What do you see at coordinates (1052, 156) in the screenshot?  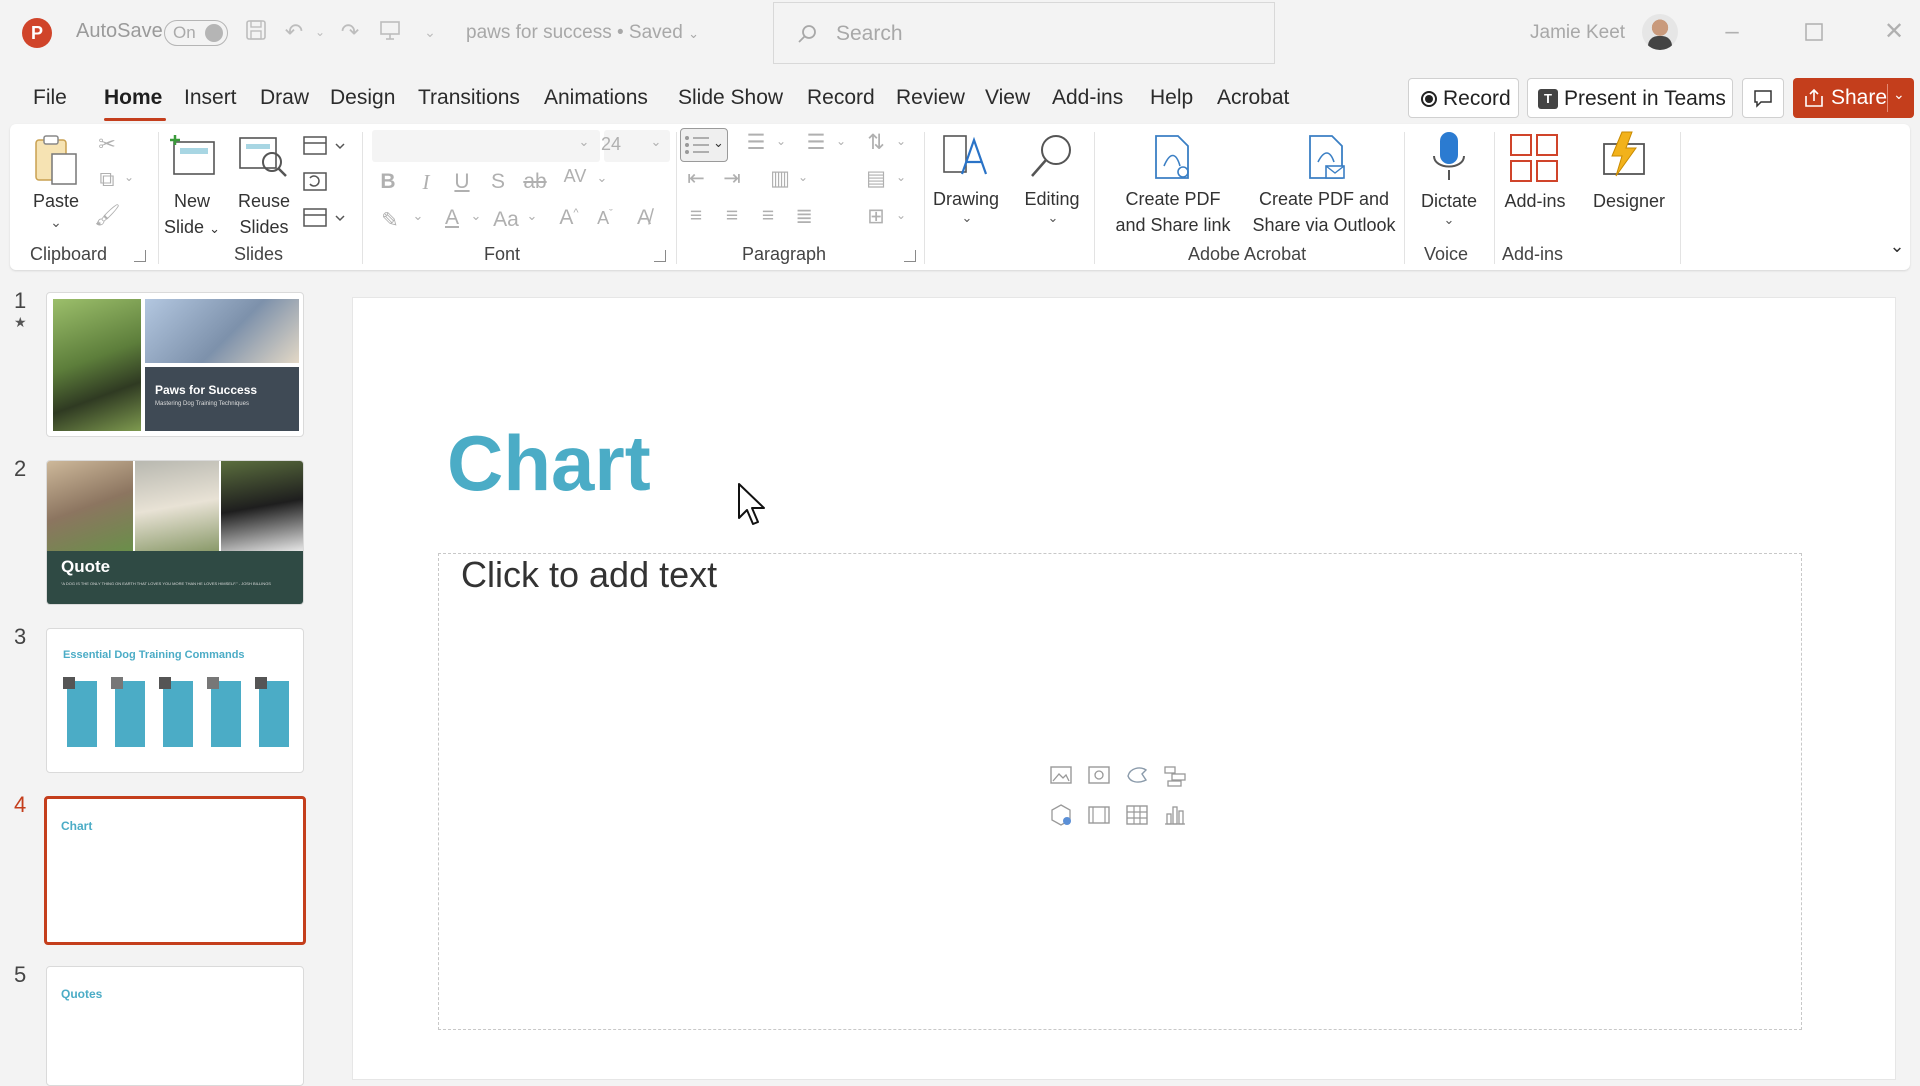 I see `editing-icon` at bounding box center [1052, 156].